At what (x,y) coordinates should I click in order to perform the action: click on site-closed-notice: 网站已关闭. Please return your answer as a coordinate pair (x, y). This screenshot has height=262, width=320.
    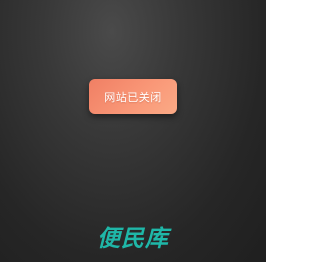
    Looking at the image, I should click on (133, 96).